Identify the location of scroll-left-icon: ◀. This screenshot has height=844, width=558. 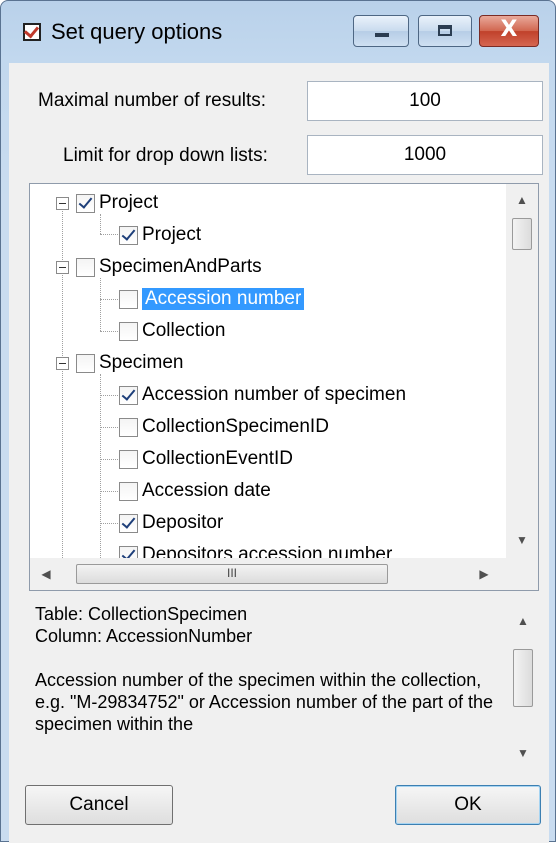
(46, 574).